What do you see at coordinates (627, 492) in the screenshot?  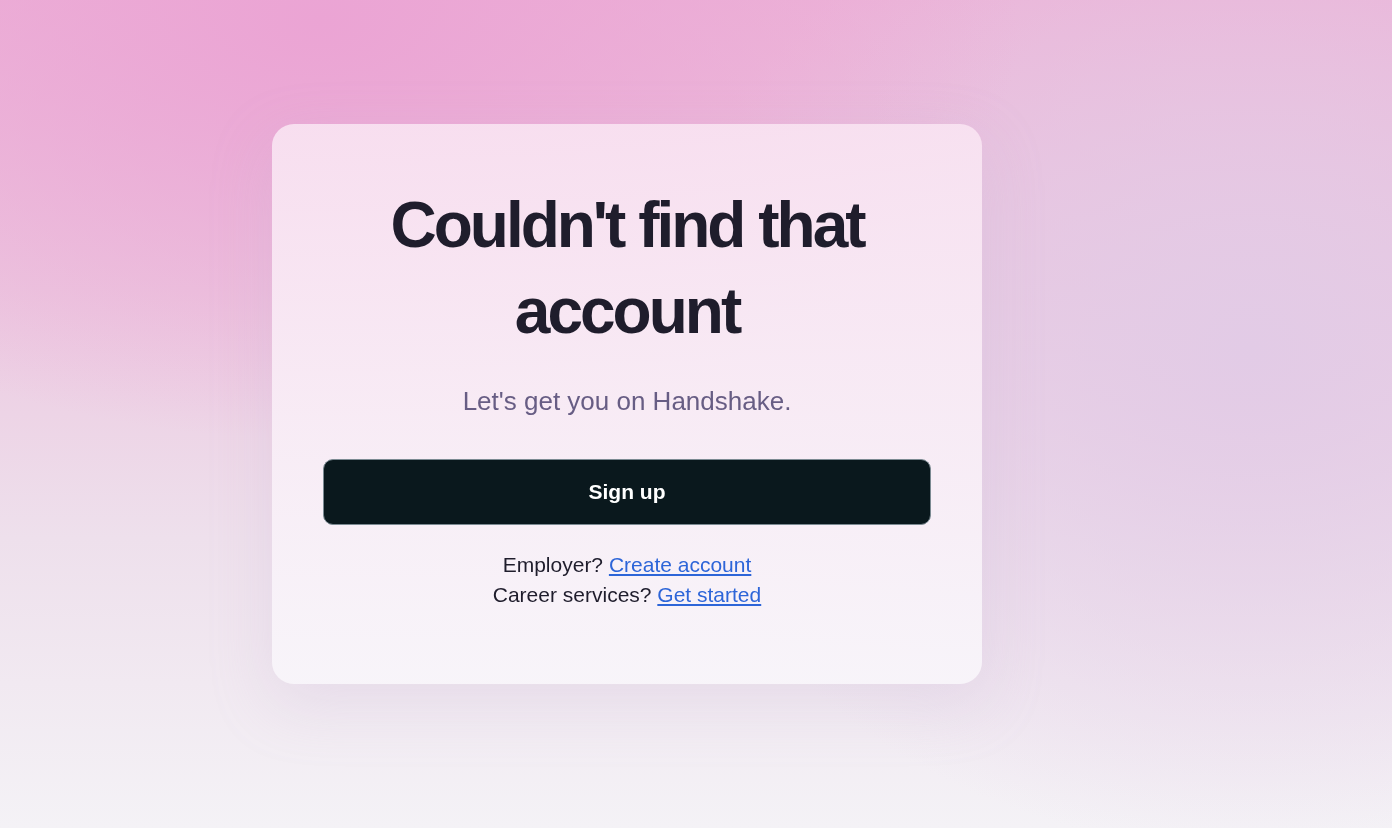 I see `sign-up-button: Sign up` at bounding box center [627, 492].